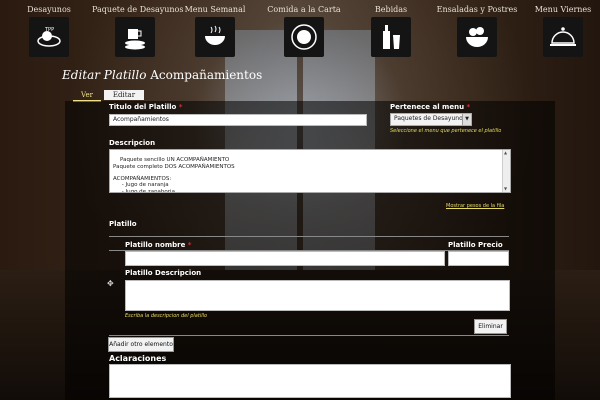 The image size is (600, 400). I want to click on titulo-input: Acompañamientos, so click(238, 120).